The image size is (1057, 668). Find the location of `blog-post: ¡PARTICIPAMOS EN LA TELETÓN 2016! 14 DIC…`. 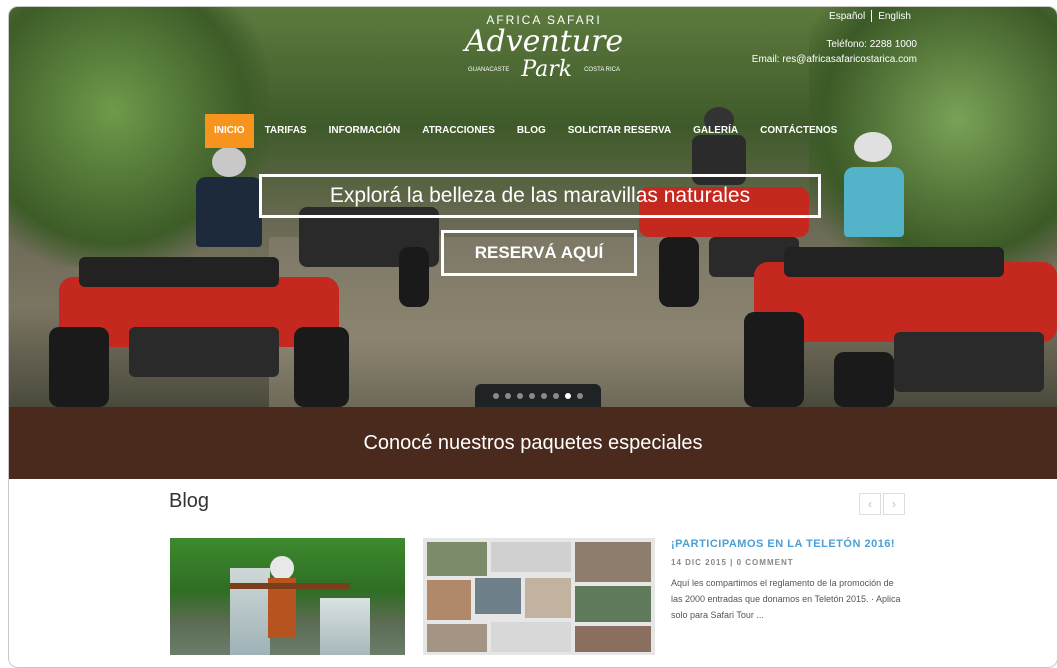

blog-post: ¡PARTICIPAMOS EN LA TELETÓN 2016! 14 DIC… is located at coordinates (788, 580).